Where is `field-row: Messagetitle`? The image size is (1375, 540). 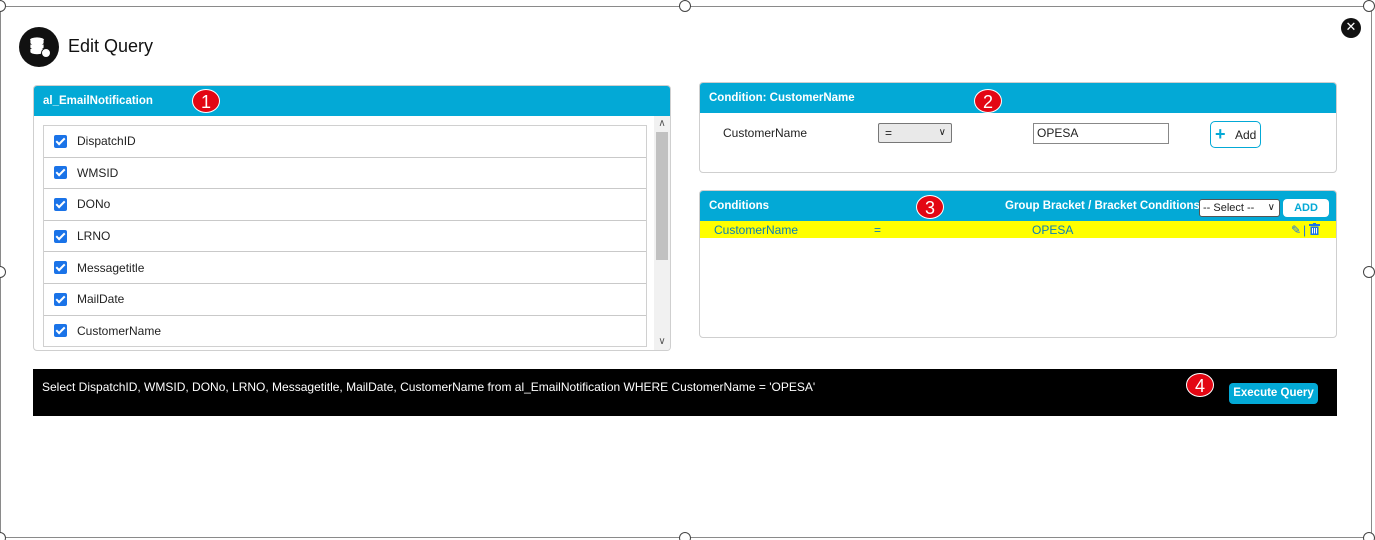 field-row: Messagetitle is located at coordinates (345, 268).